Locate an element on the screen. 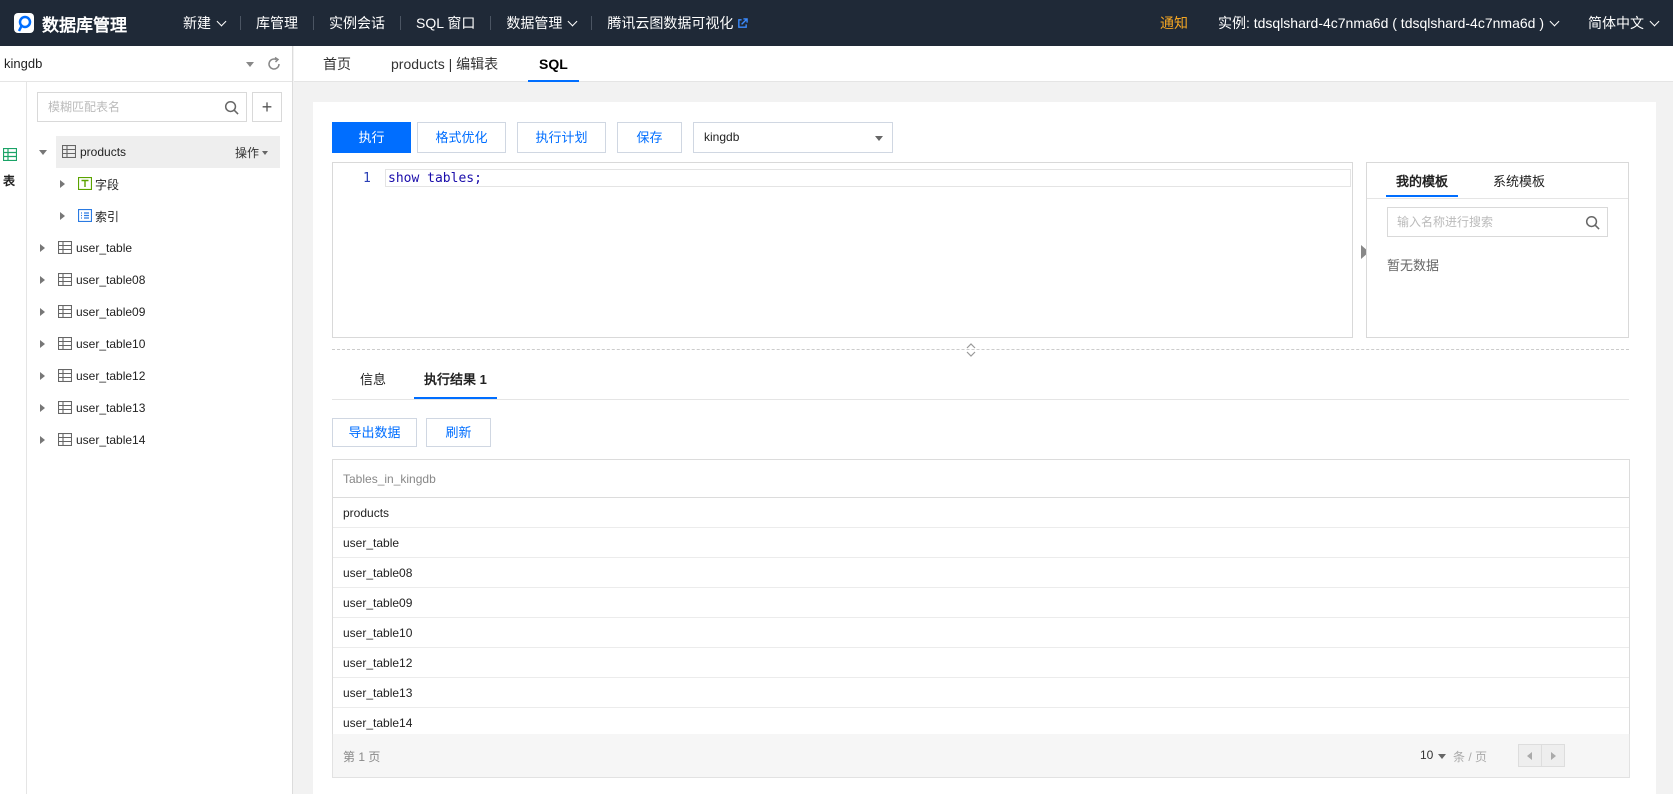  language-selector: 简体中文 is located at coordinates (1623, 23).